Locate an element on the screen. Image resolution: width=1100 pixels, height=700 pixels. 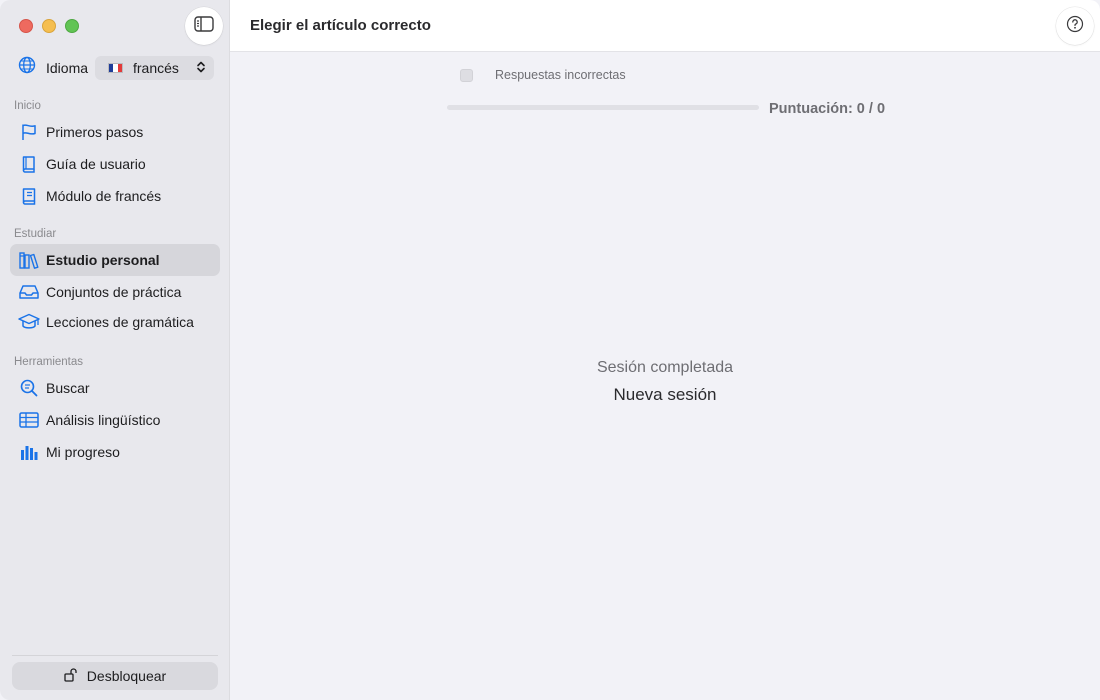
sidebar-toggle-button is located at coordinates (204, 26).